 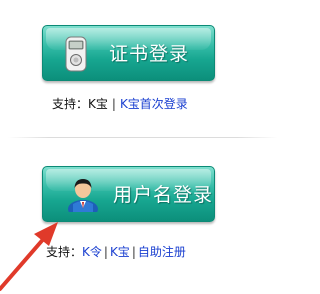 What do you see at coordinates (120, 252) in the screenshot?
I see `kbao-link: K宝` at bounding box center [120, 252].